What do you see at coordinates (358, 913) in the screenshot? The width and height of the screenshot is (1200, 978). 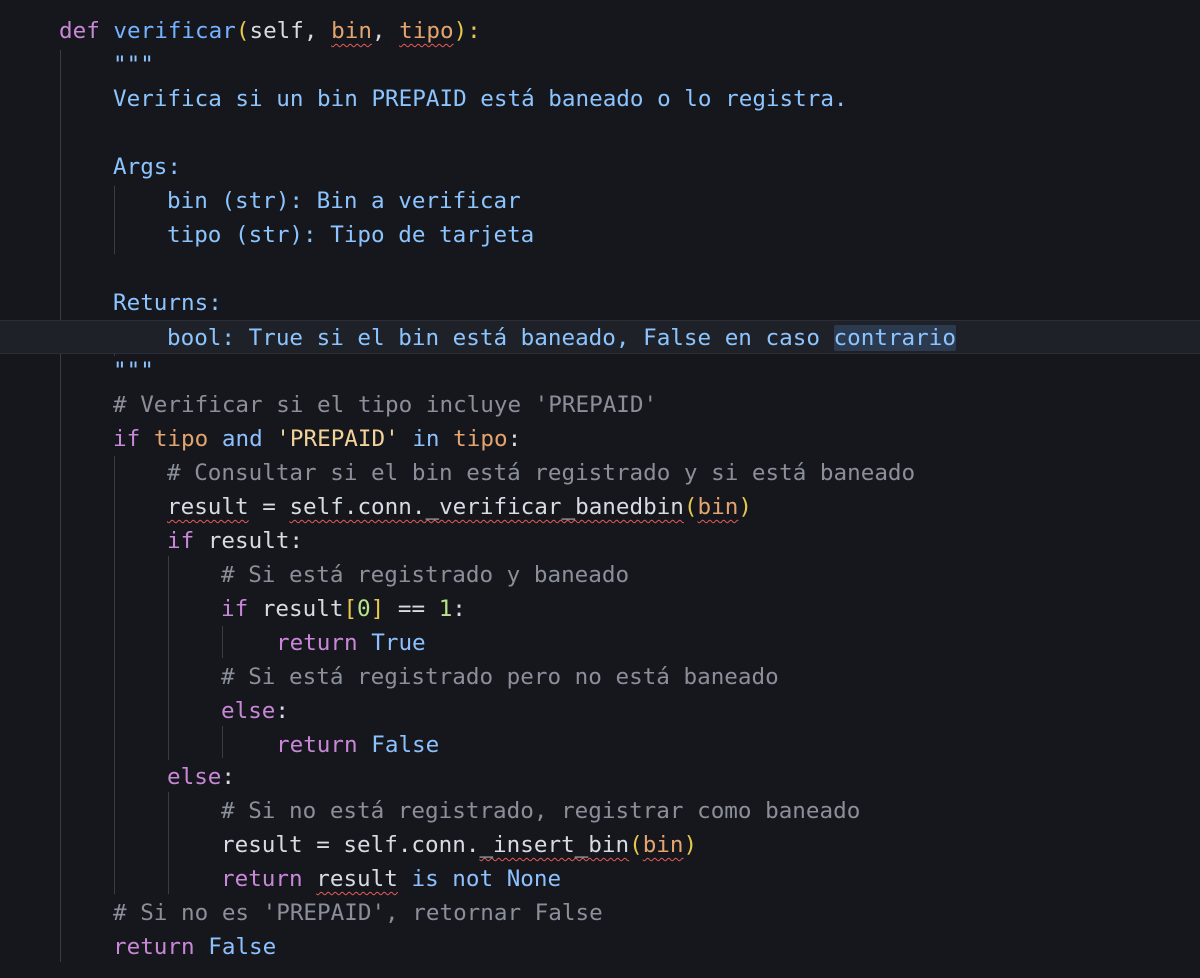 I see `comment: # Si no es 'PREPAID', retornar False` at bounding box center [358, 913].